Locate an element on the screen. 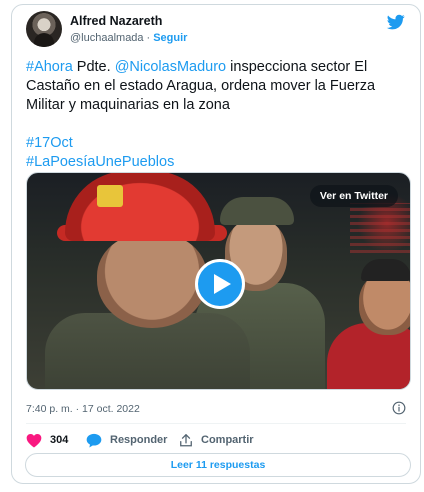  watch-on-twitter-button: Ver en Twitter is located at coordinates (353, 196).